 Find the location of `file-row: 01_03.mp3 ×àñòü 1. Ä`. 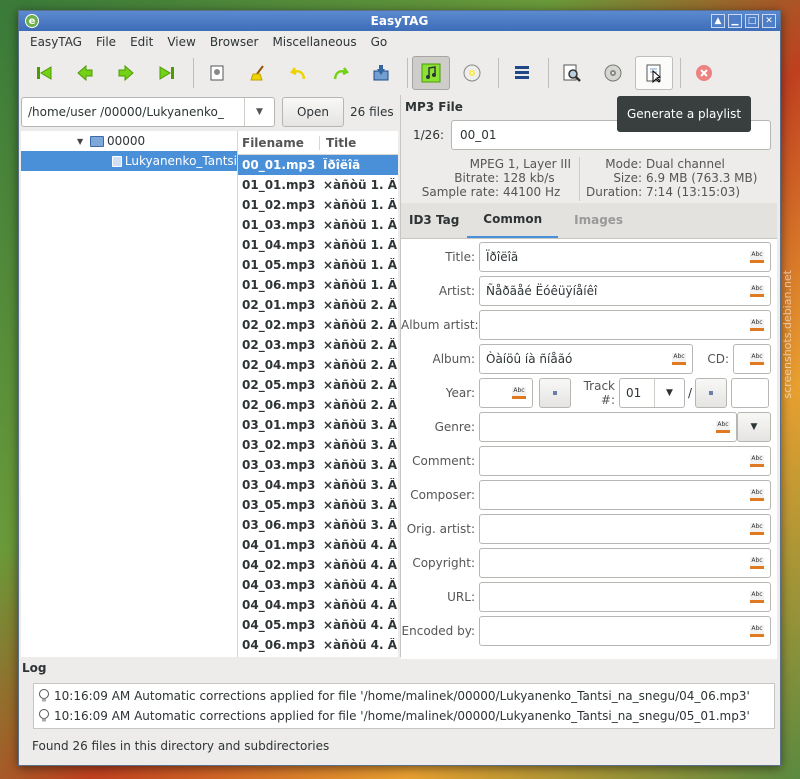

file-row: 01_03.mp3 ×àñòü 1. Ä is located at coordinates (318, 225).